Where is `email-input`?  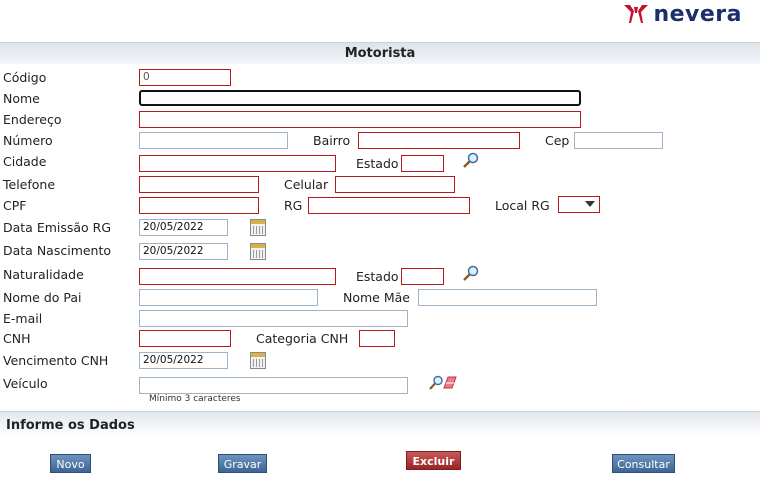
email-input is located at coordinates (273, 318).